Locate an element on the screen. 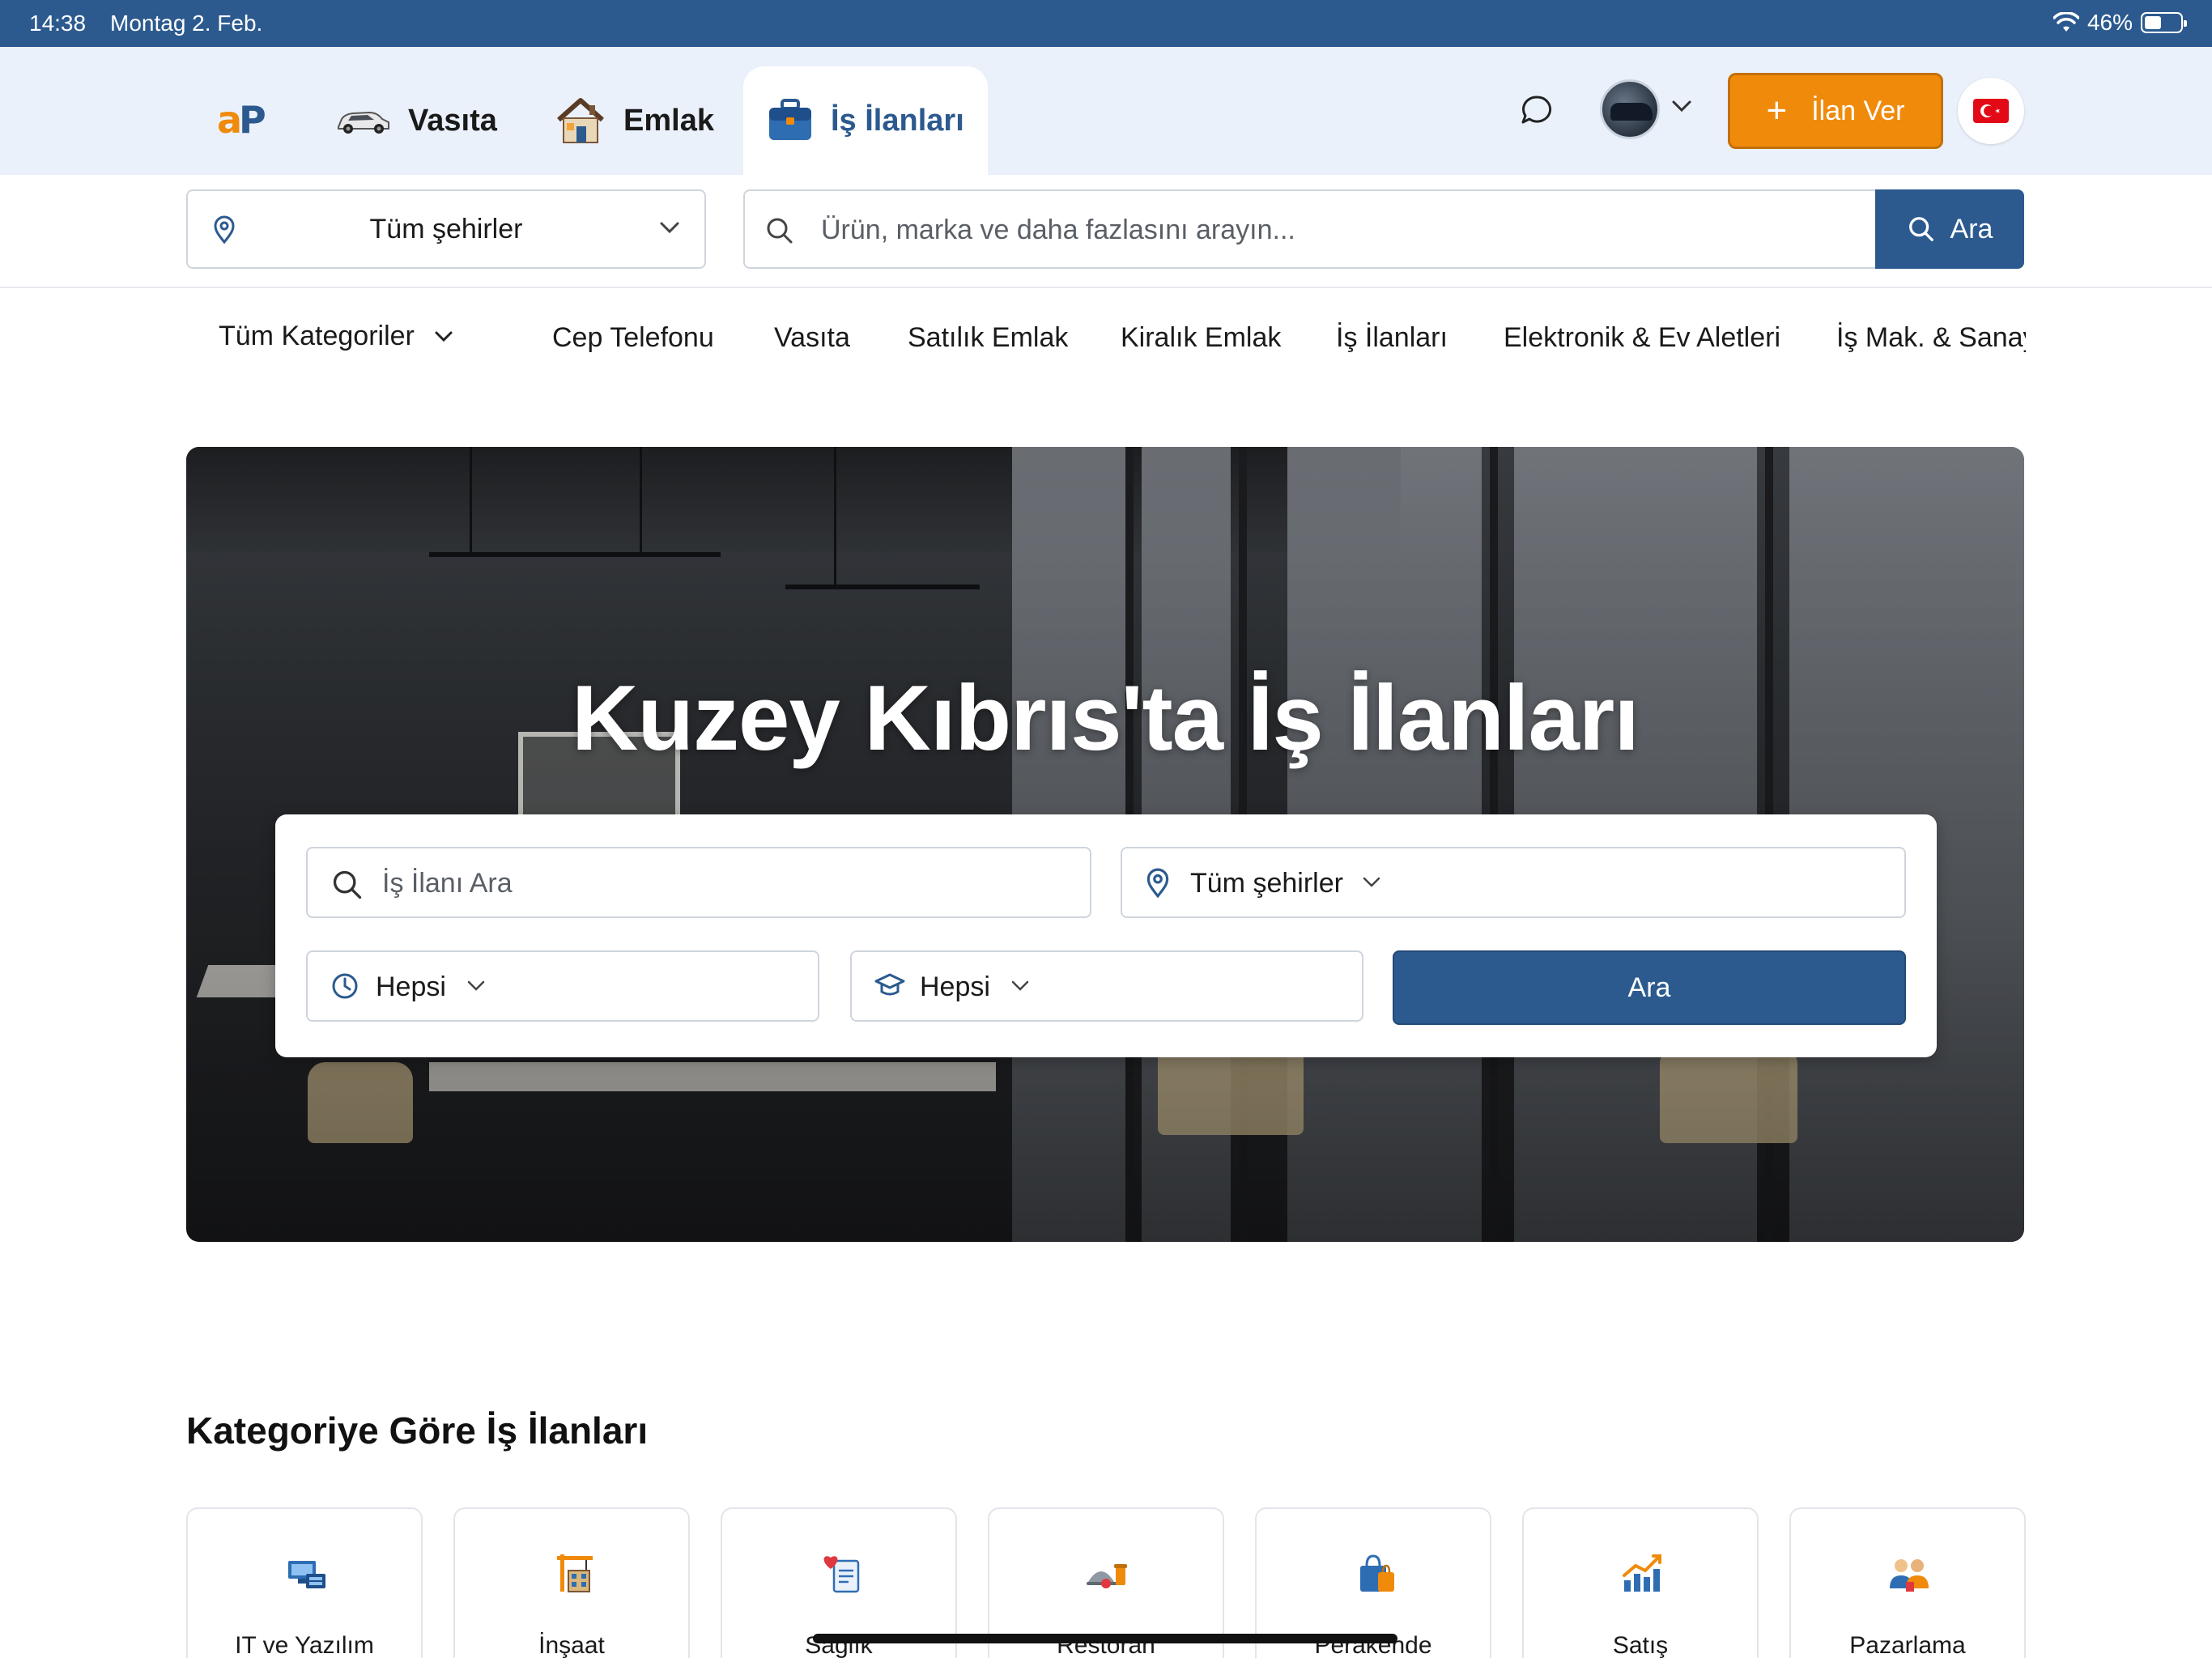 Image resolution: width=2212 pixels, height=1658 pixels. health-icon is located at coordinates (842, 1574).